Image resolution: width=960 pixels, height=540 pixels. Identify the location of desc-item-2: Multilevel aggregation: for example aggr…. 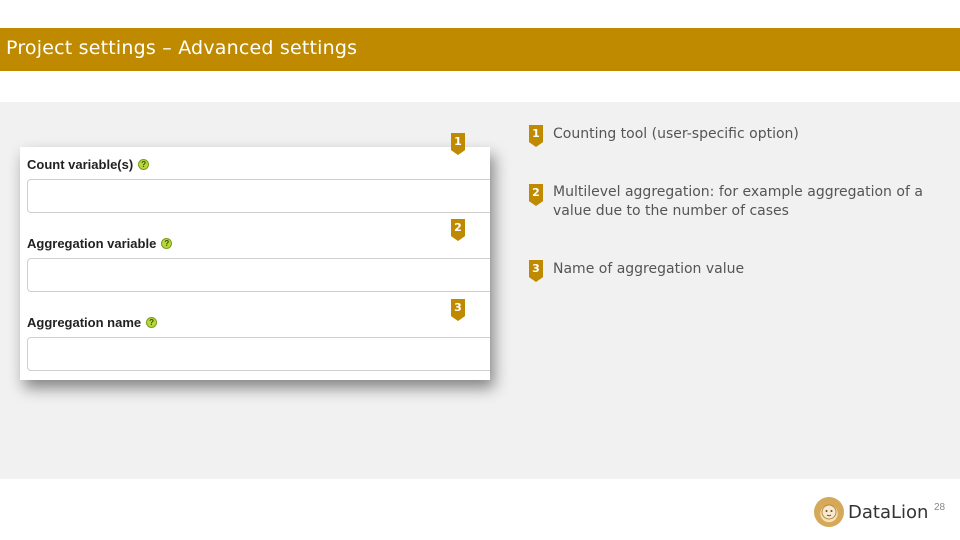
(738, 201).